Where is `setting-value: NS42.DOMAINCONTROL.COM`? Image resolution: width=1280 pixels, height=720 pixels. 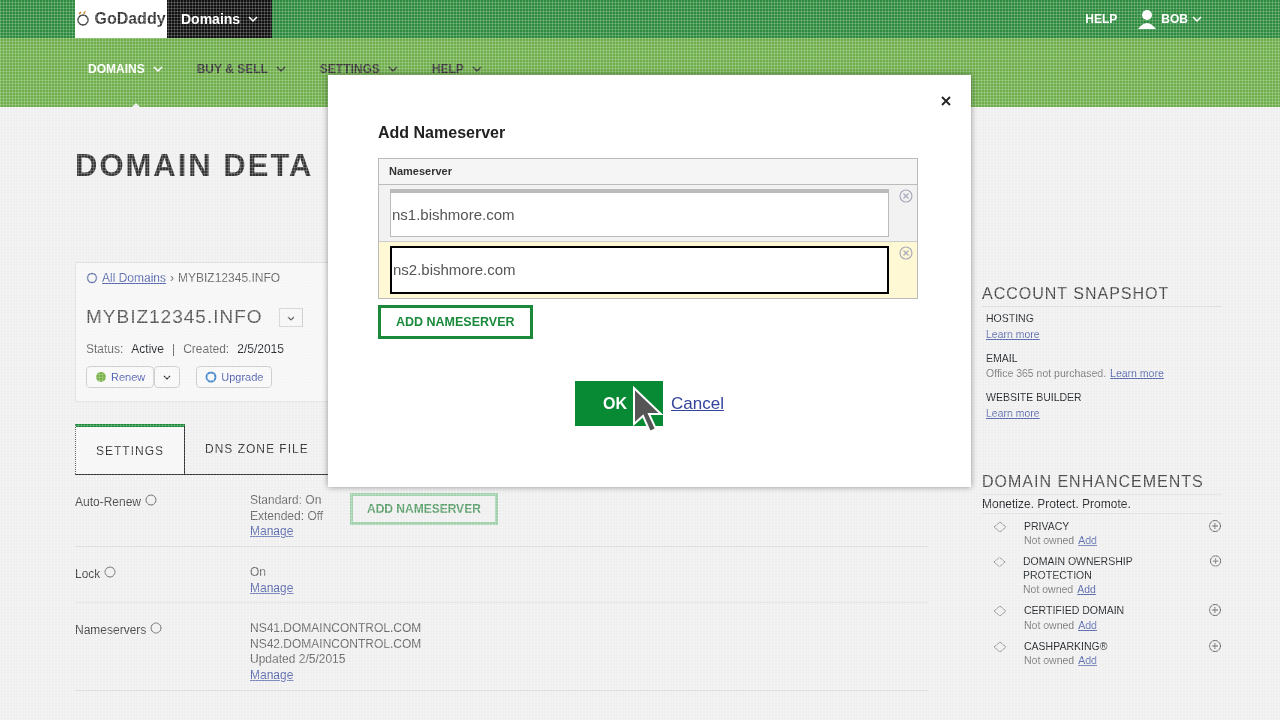 setting-value: NS42.DOMAINCONTROL.COM is located at coordinates (336, 644).